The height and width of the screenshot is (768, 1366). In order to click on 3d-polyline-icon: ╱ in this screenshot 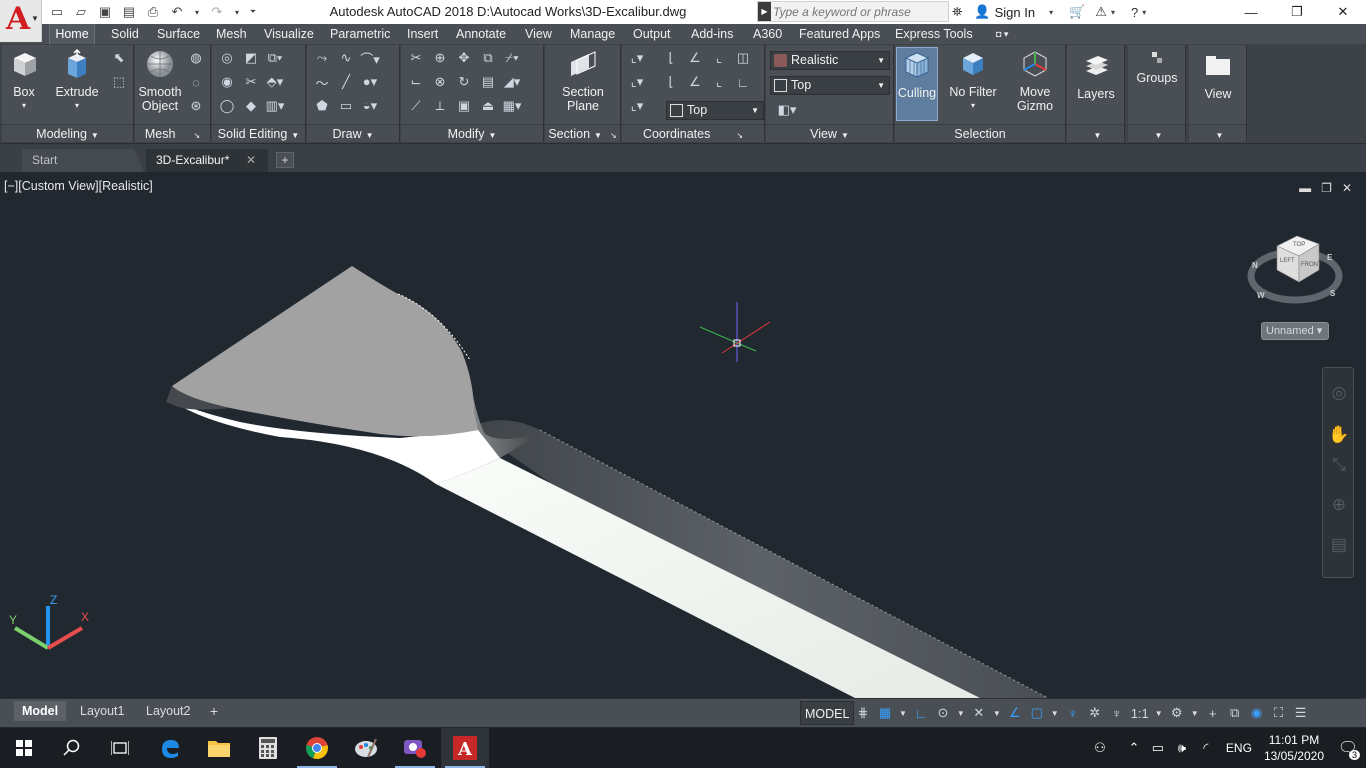, I will do `click(346, 82)`.